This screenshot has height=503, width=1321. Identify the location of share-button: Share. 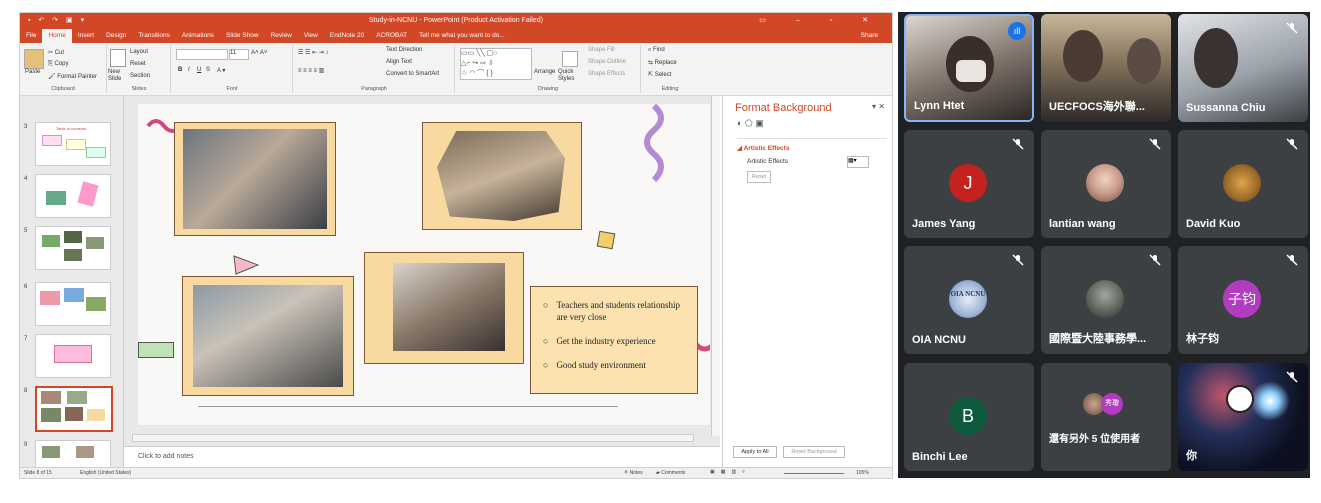
(869, 36).